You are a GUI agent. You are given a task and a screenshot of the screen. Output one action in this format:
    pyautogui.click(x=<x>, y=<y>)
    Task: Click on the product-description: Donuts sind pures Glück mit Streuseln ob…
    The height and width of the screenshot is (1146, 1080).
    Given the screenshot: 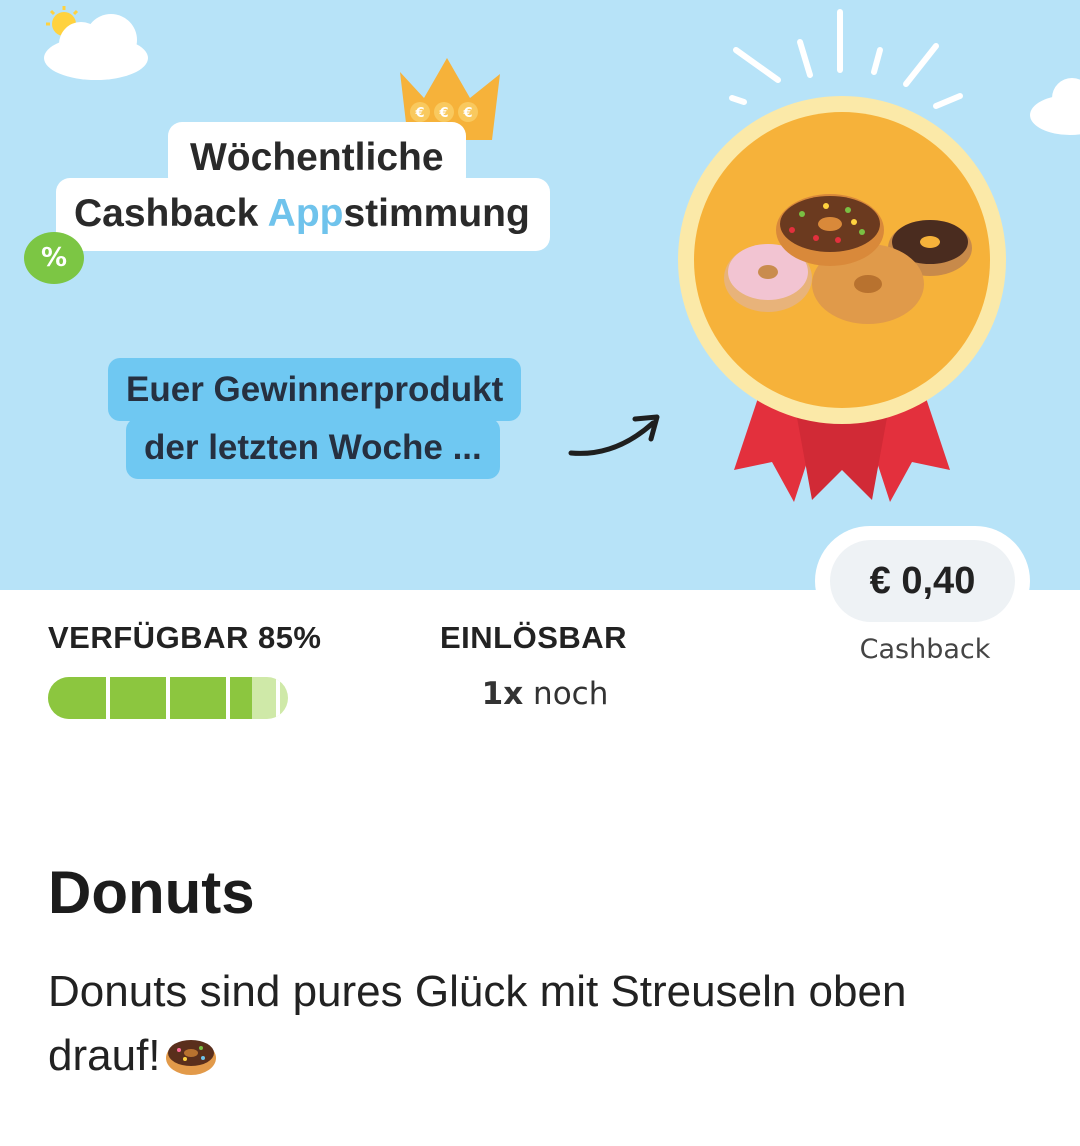 What is the action you would take?
    pyautogui.click(x=538, y=1024)
    